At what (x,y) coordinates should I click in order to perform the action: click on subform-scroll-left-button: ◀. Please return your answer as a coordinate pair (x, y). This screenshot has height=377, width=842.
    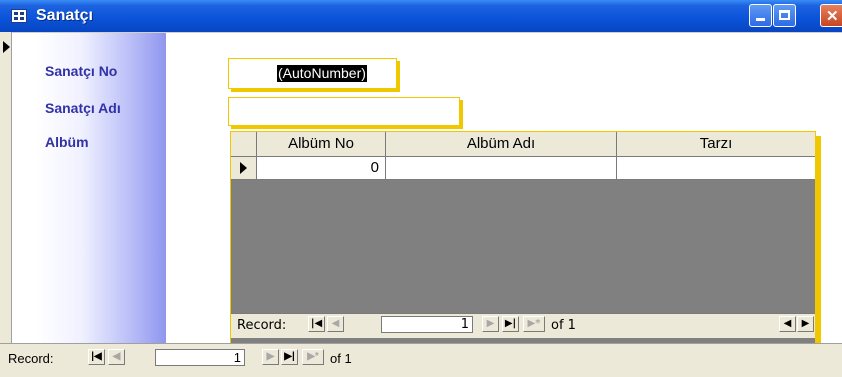
    Looking at the image, I should click on (787, 324).